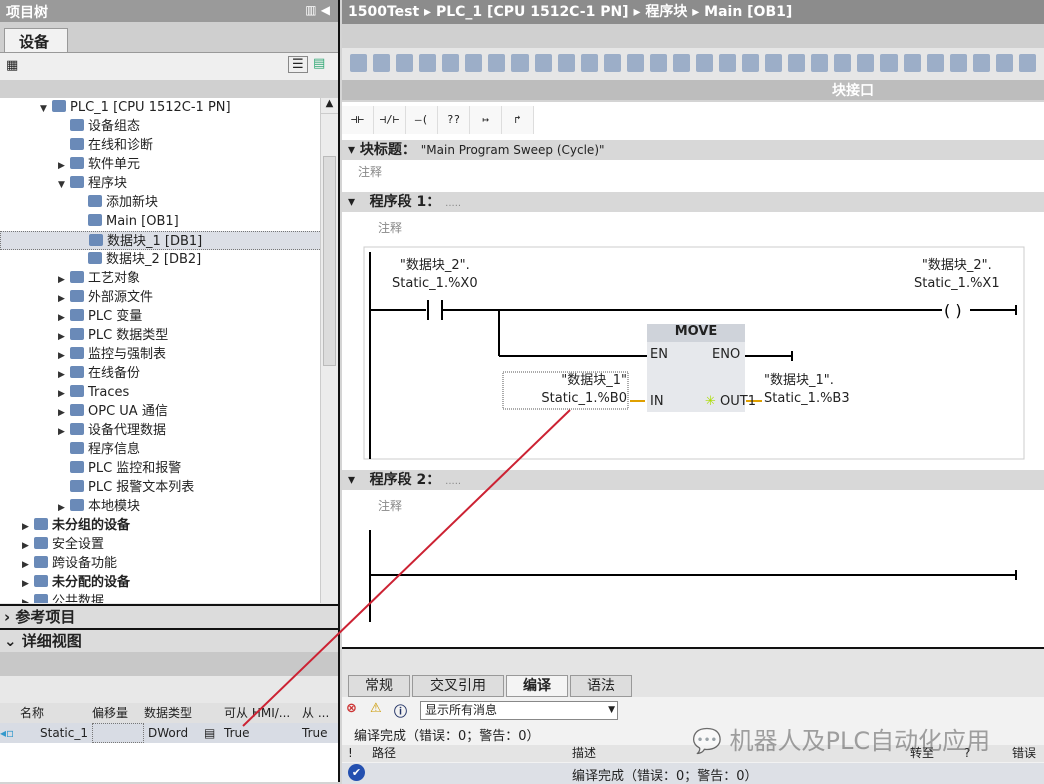 The width and height of the screenshot is (1044, 784). Describe the element at coordinates (376, 708) in the screenshot. I see `warnings-filter-icon: ⚠` at that location.